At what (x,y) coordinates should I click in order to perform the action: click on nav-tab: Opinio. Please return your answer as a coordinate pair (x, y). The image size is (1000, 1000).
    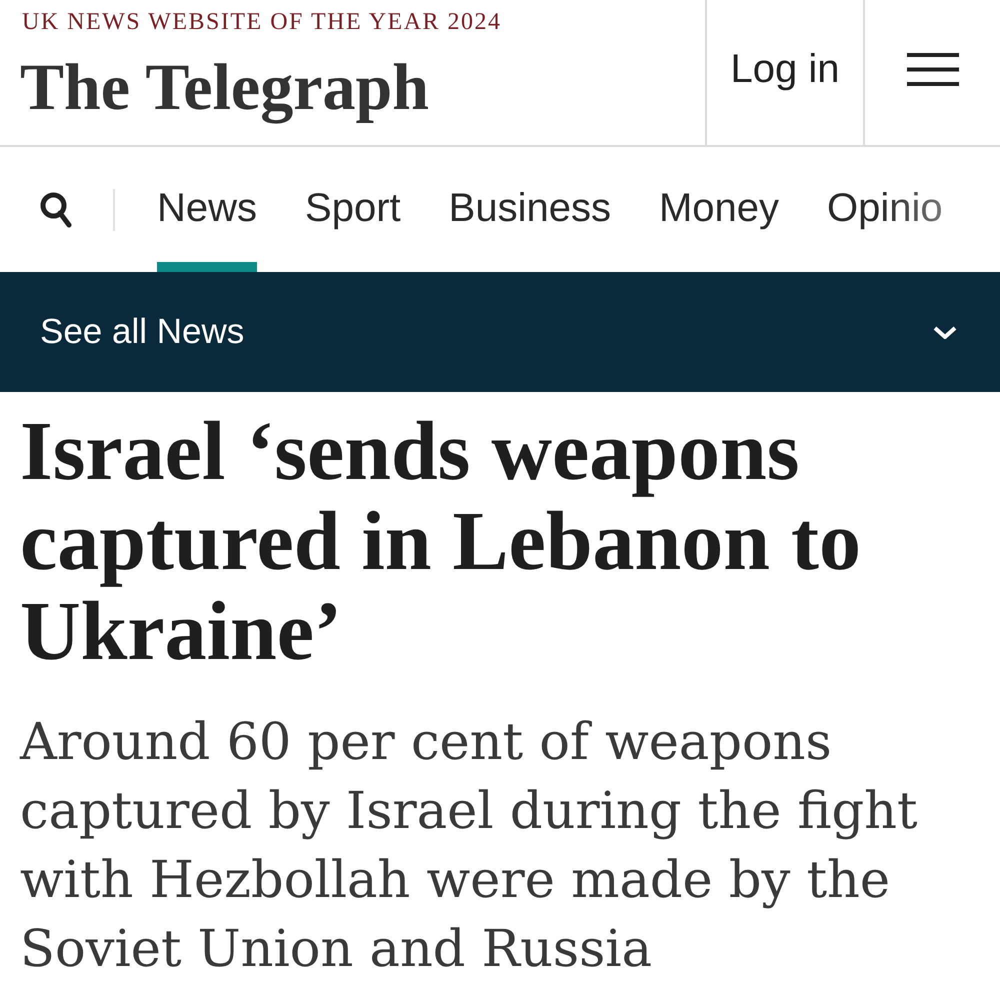
    Looking at the image, I should click on (885, 209).